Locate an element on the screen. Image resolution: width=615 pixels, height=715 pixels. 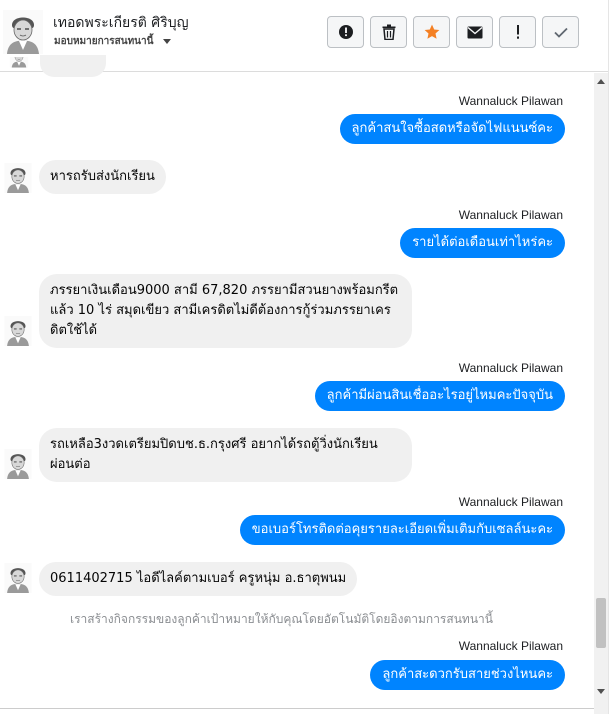
delete-button is located at coordinates (388, 32).